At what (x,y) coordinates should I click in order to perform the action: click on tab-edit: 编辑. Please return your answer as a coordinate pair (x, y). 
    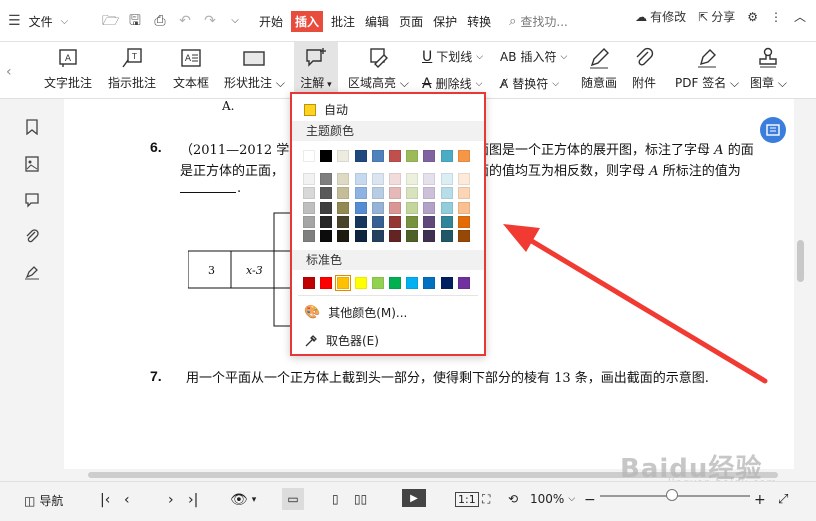
    Looking at the image, I should click on (377, 21).